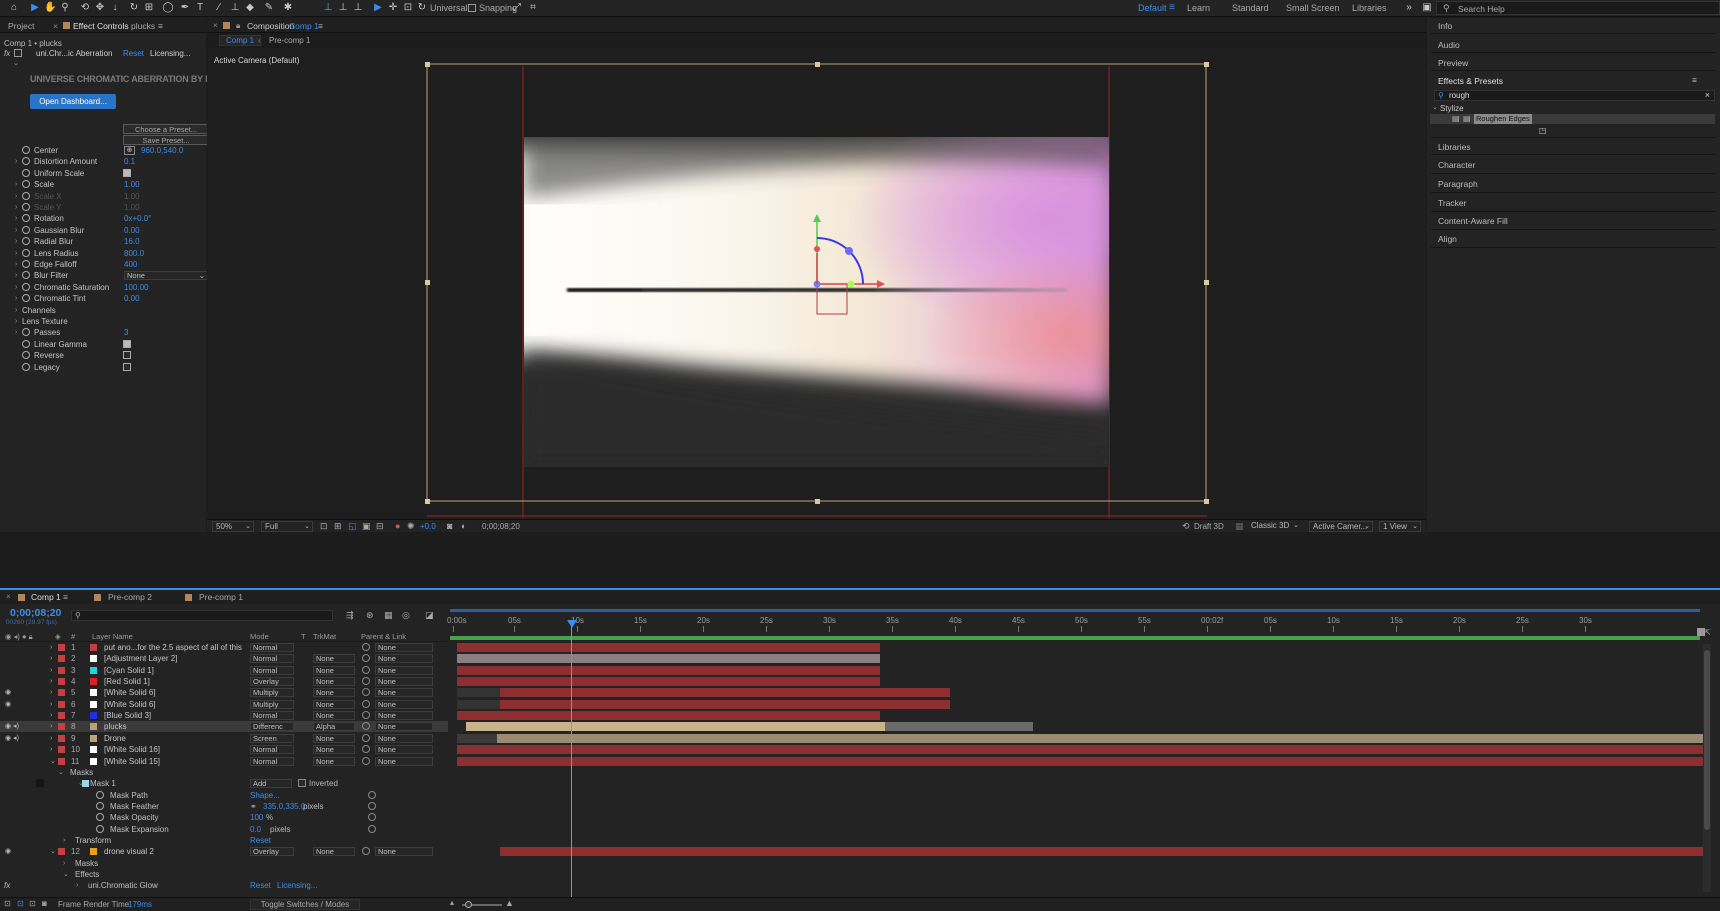 The image size is (1720, 911). What do you see at coordinates (1694, 80) in the screenshot?
I see `panel-menu-icon: ≡` at bounding box center [1694, 80].